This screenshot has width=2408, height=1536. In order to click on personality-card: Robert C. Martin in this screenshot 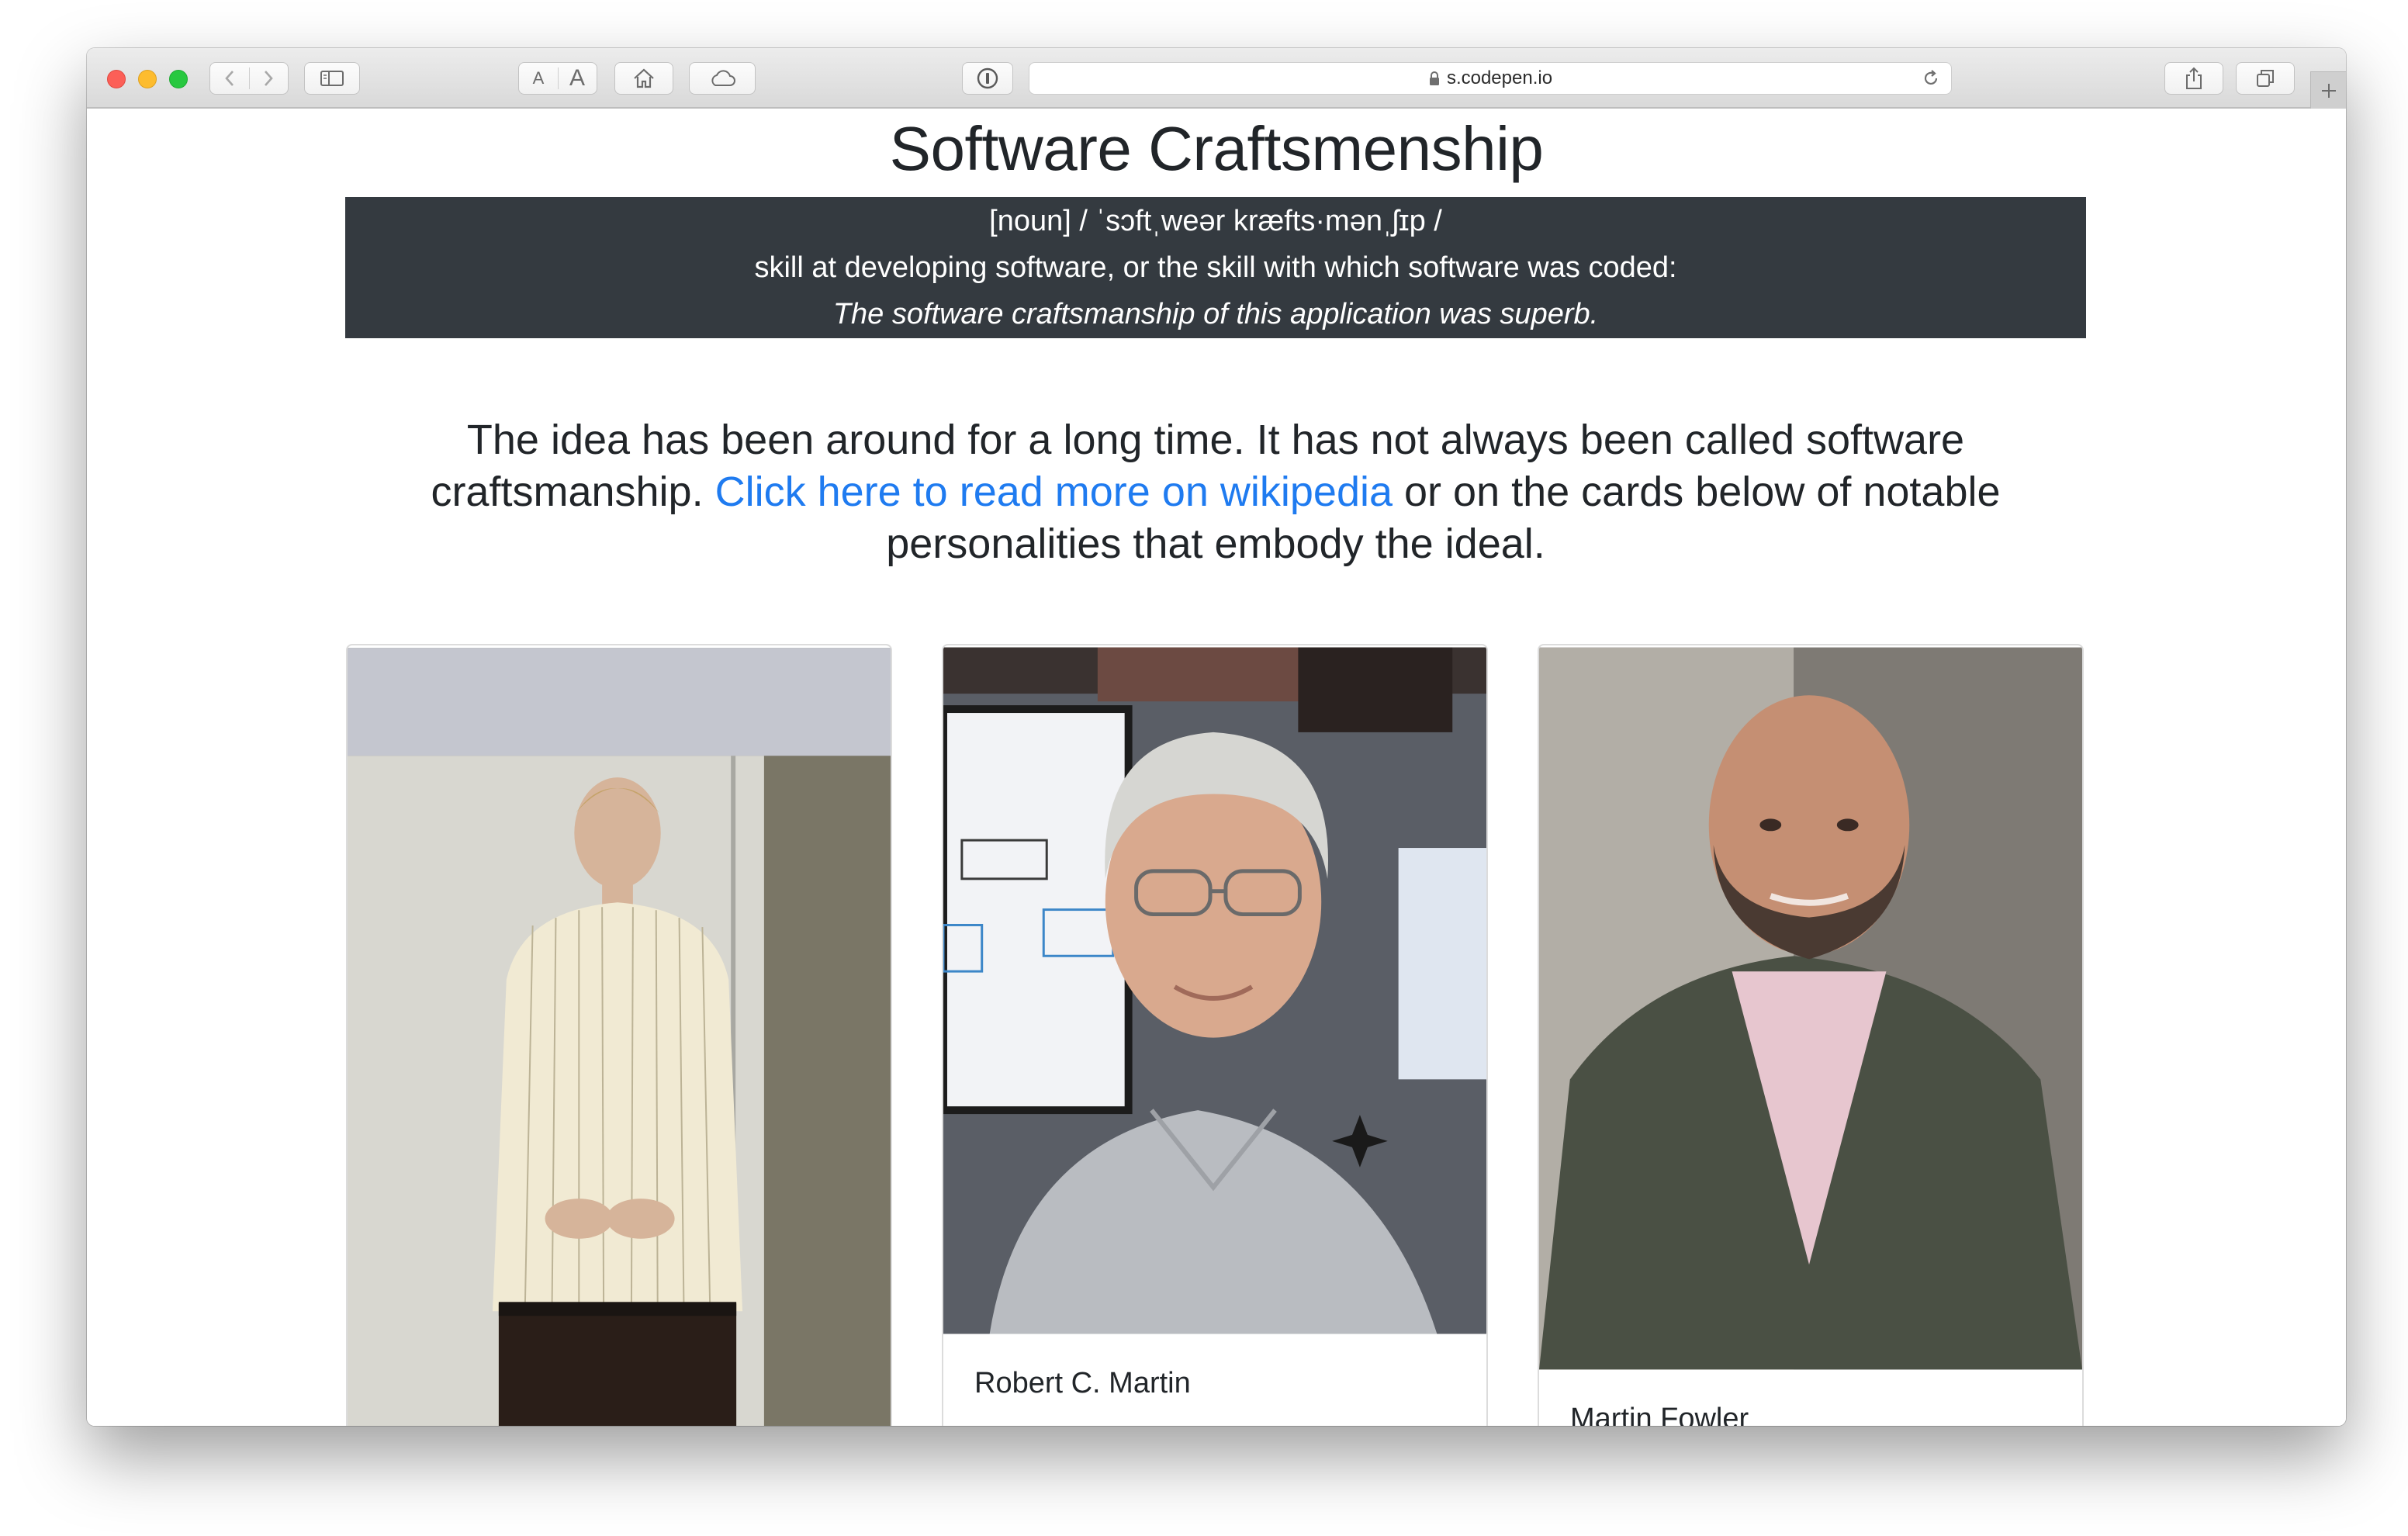, I will do `click(1215, 1035)`.